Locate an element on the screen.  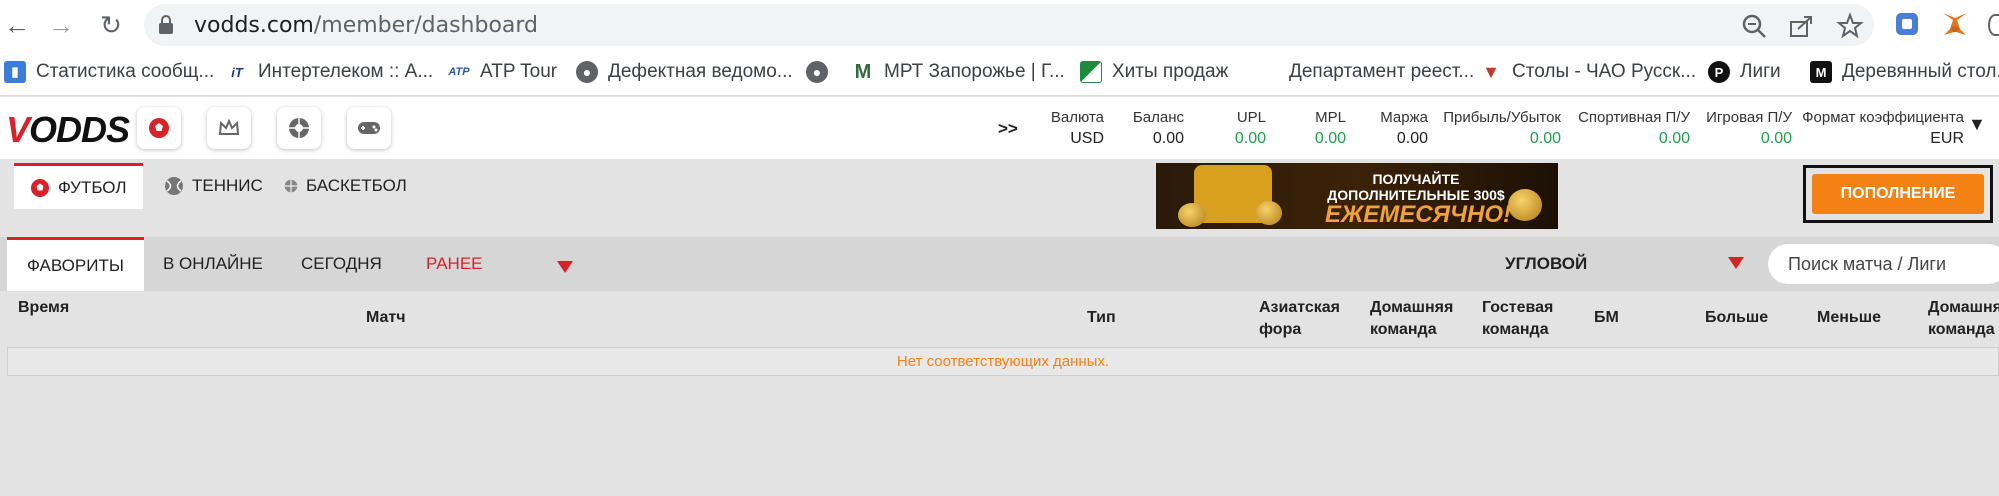
stat-margin: Маржа 0.00 is located at coordinates (1398, 128).